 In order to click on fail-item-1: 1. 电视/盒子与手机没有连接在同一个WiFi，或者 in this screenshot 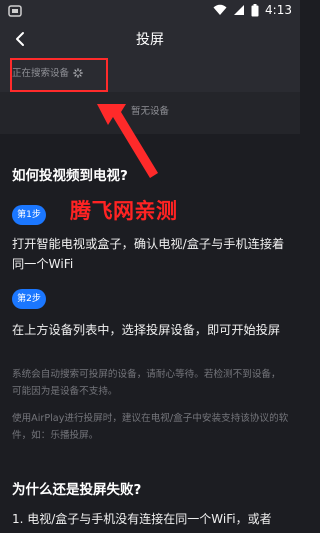, I will do `click(142, 519)`.